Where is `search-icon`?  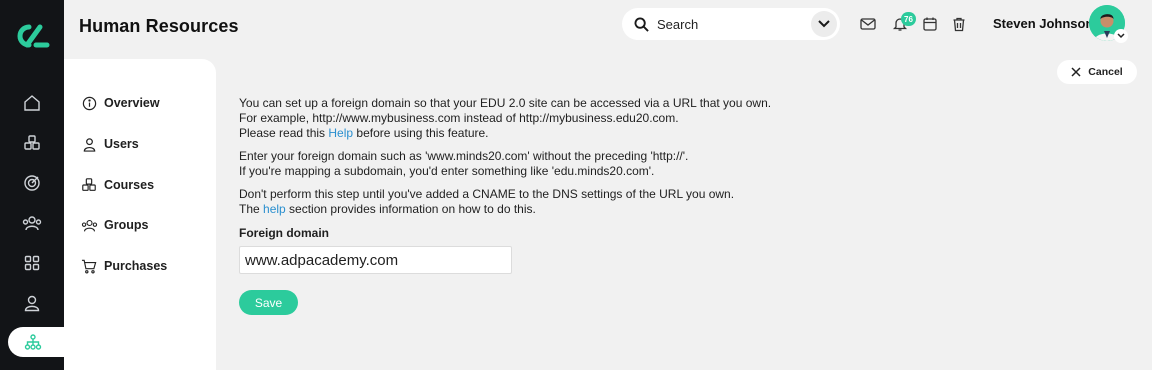 search-icon is located at coordinates (641, 24).